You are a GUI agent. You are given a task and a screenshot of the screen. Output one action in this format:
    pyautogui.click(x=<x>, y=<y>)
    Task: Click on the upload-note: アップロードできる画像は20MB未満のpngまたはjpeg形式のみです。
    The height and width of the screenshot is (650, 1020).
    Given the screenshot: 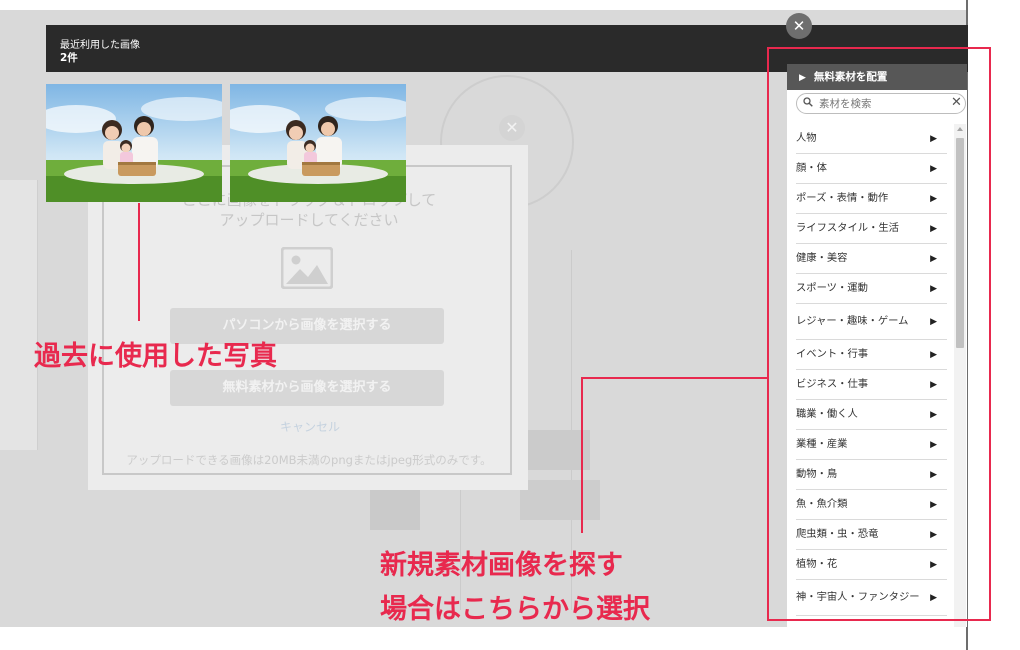 What is the action you would take?
    pyautogui.click(x=309, y=460)
    